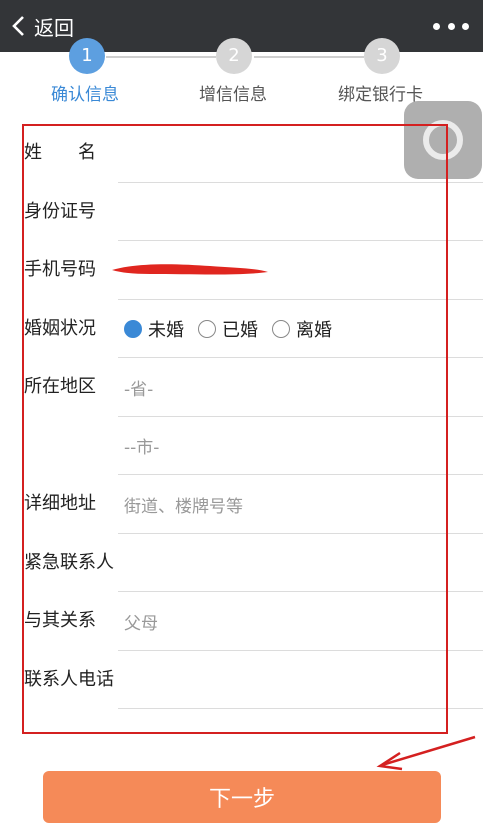  What do you see at coordinates (60, 152) in the screenshot?
I see `name-label: 姓 名` at bounding box center [60, 152].